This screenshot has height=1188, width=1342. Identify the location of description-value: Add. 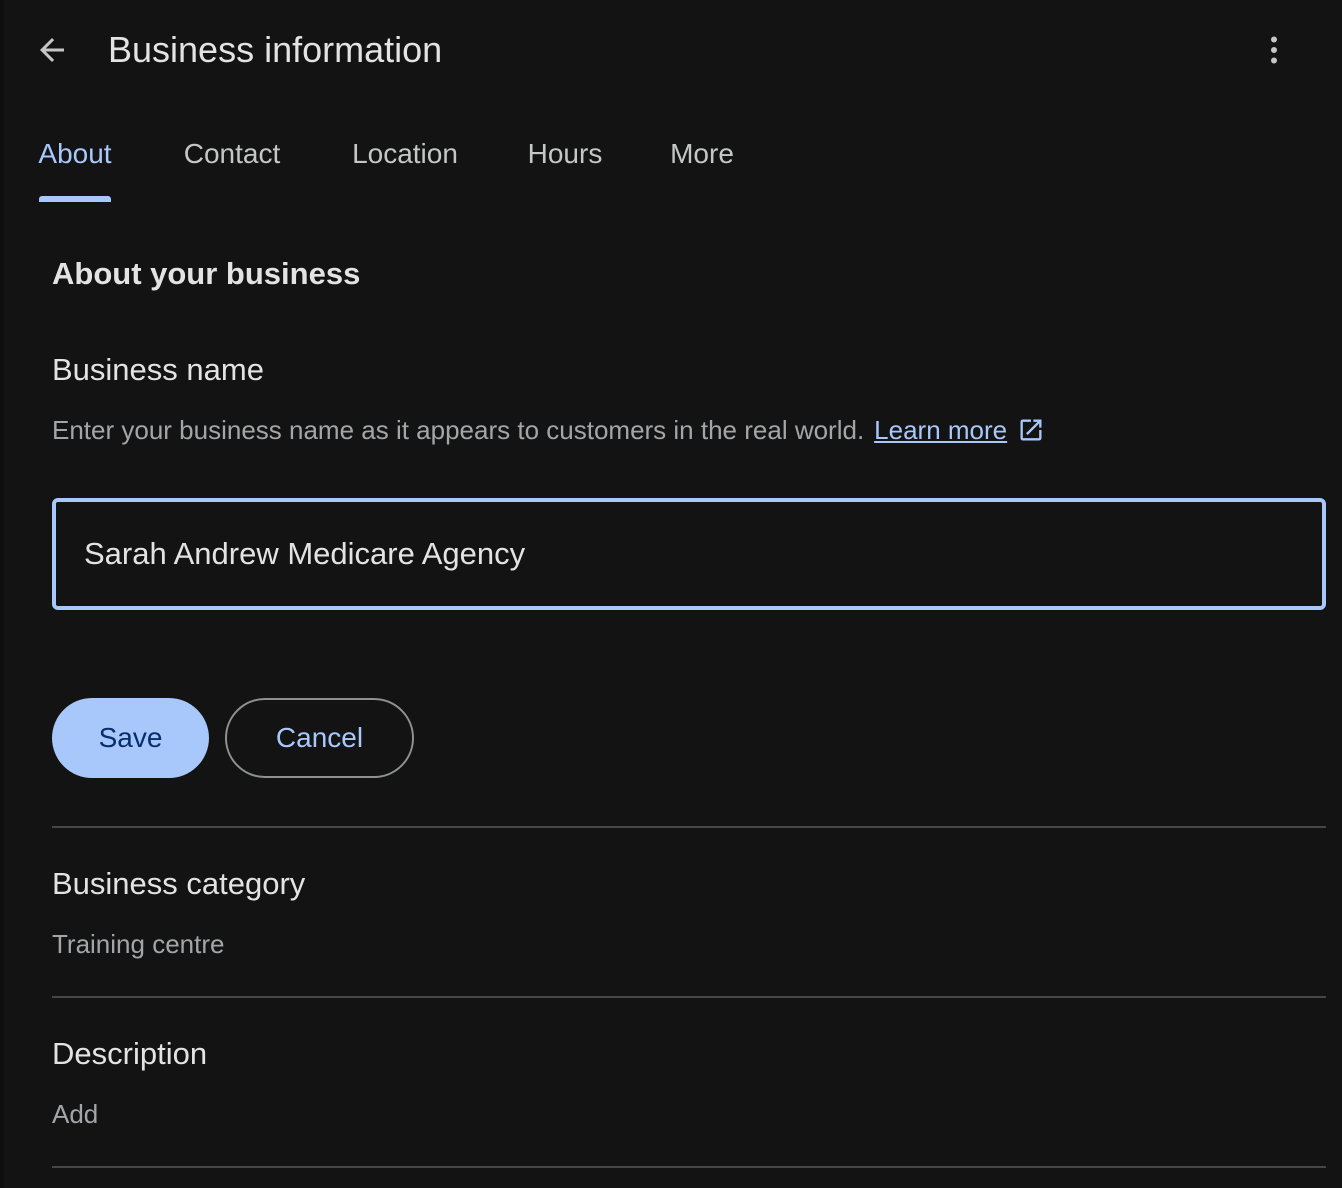
(75, 1114).